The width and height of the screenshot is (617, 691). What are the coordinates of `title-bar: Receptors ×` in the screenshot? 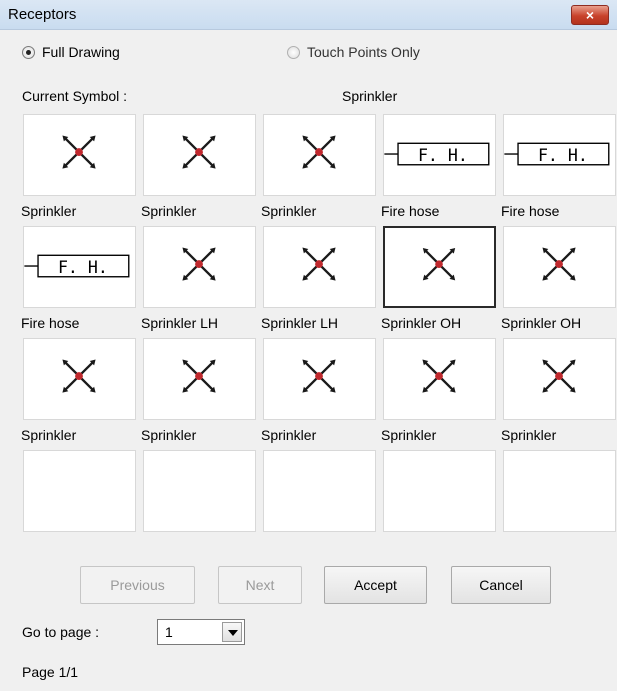 It's located at (308, 15).